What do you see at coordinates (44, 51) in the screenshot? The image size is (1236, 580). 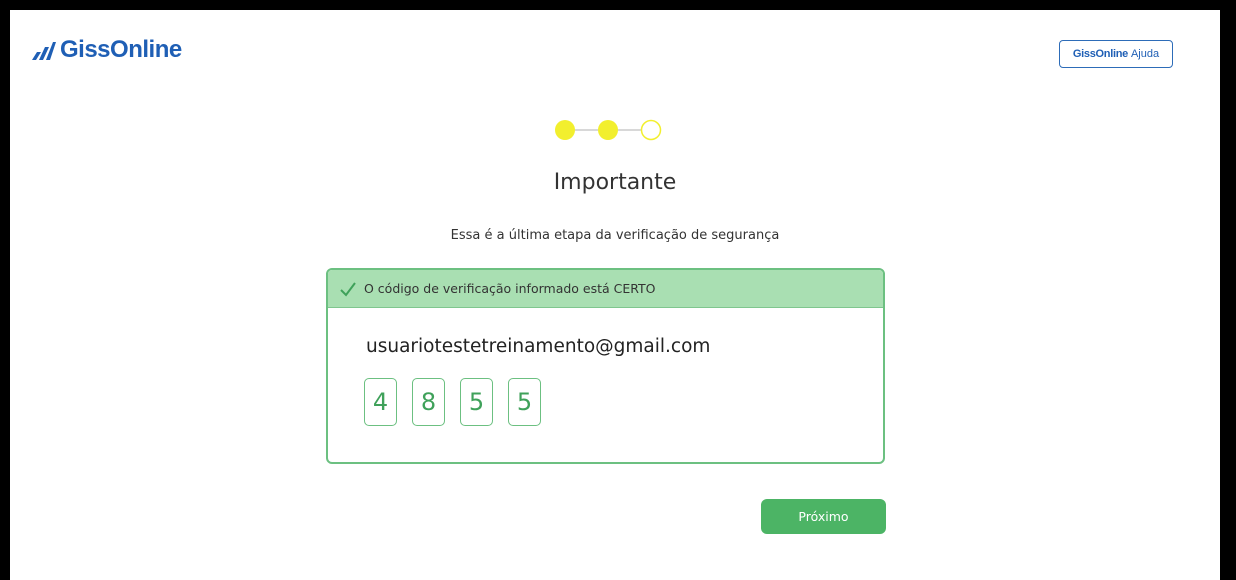 I see `logo-bars-icon` at bounding box center [44, 51].